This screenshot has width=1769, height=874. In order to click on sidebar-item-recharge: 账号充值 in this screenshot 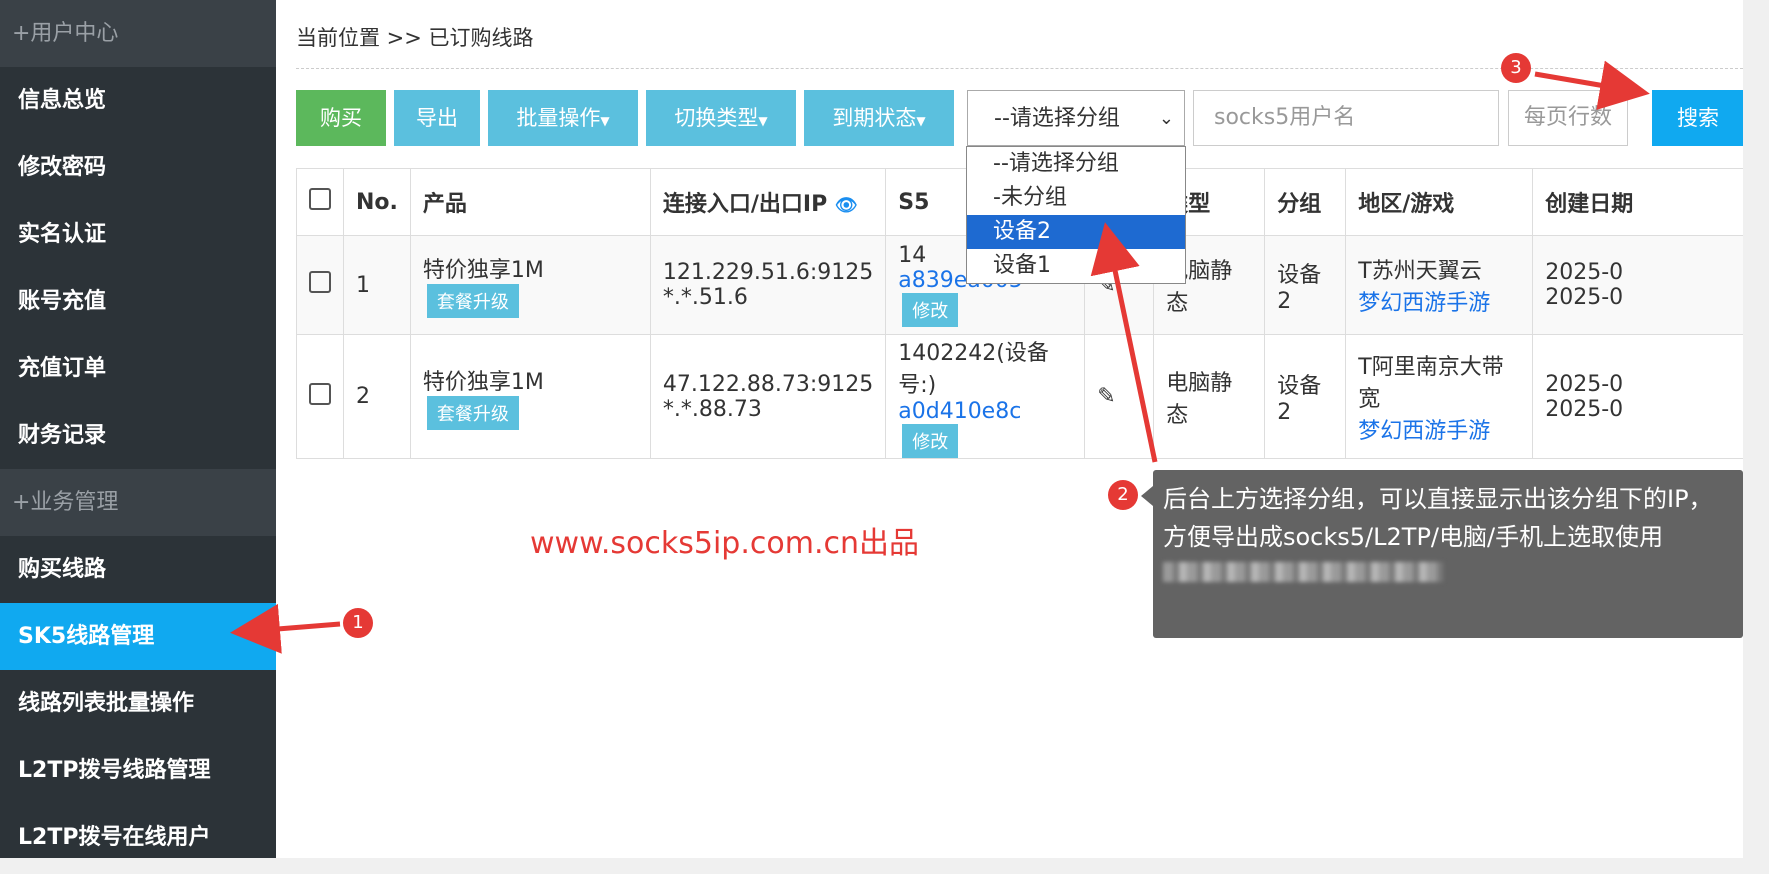, I will do `click(138, 301)`.